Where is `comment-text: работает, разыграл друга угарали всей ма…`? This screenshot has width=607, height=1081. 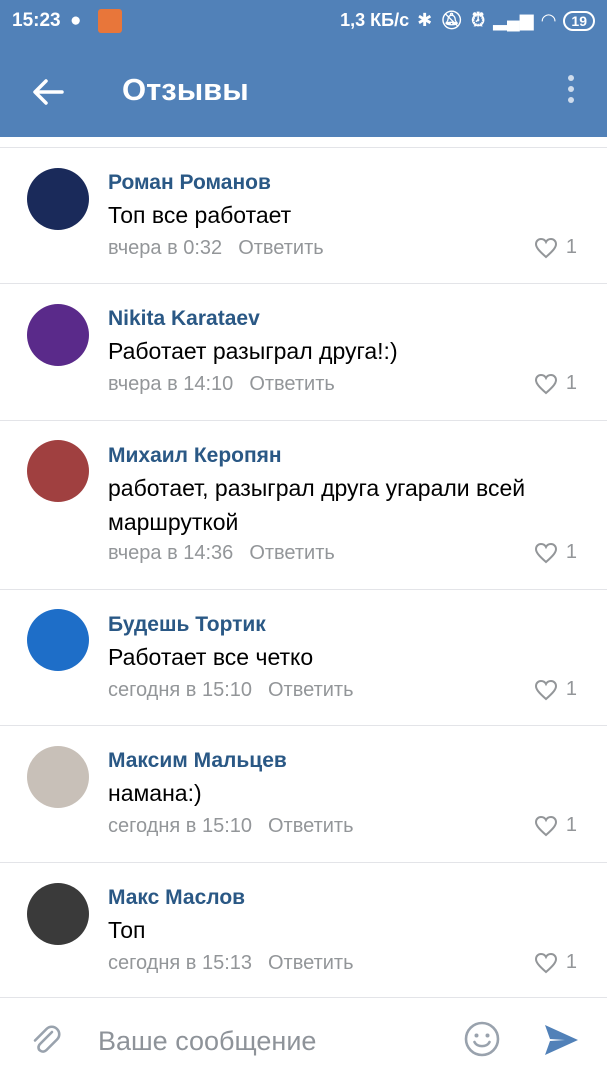
comment-text: работает, разыграл друга угарали всей ма… is located at coordinates (317, 505).